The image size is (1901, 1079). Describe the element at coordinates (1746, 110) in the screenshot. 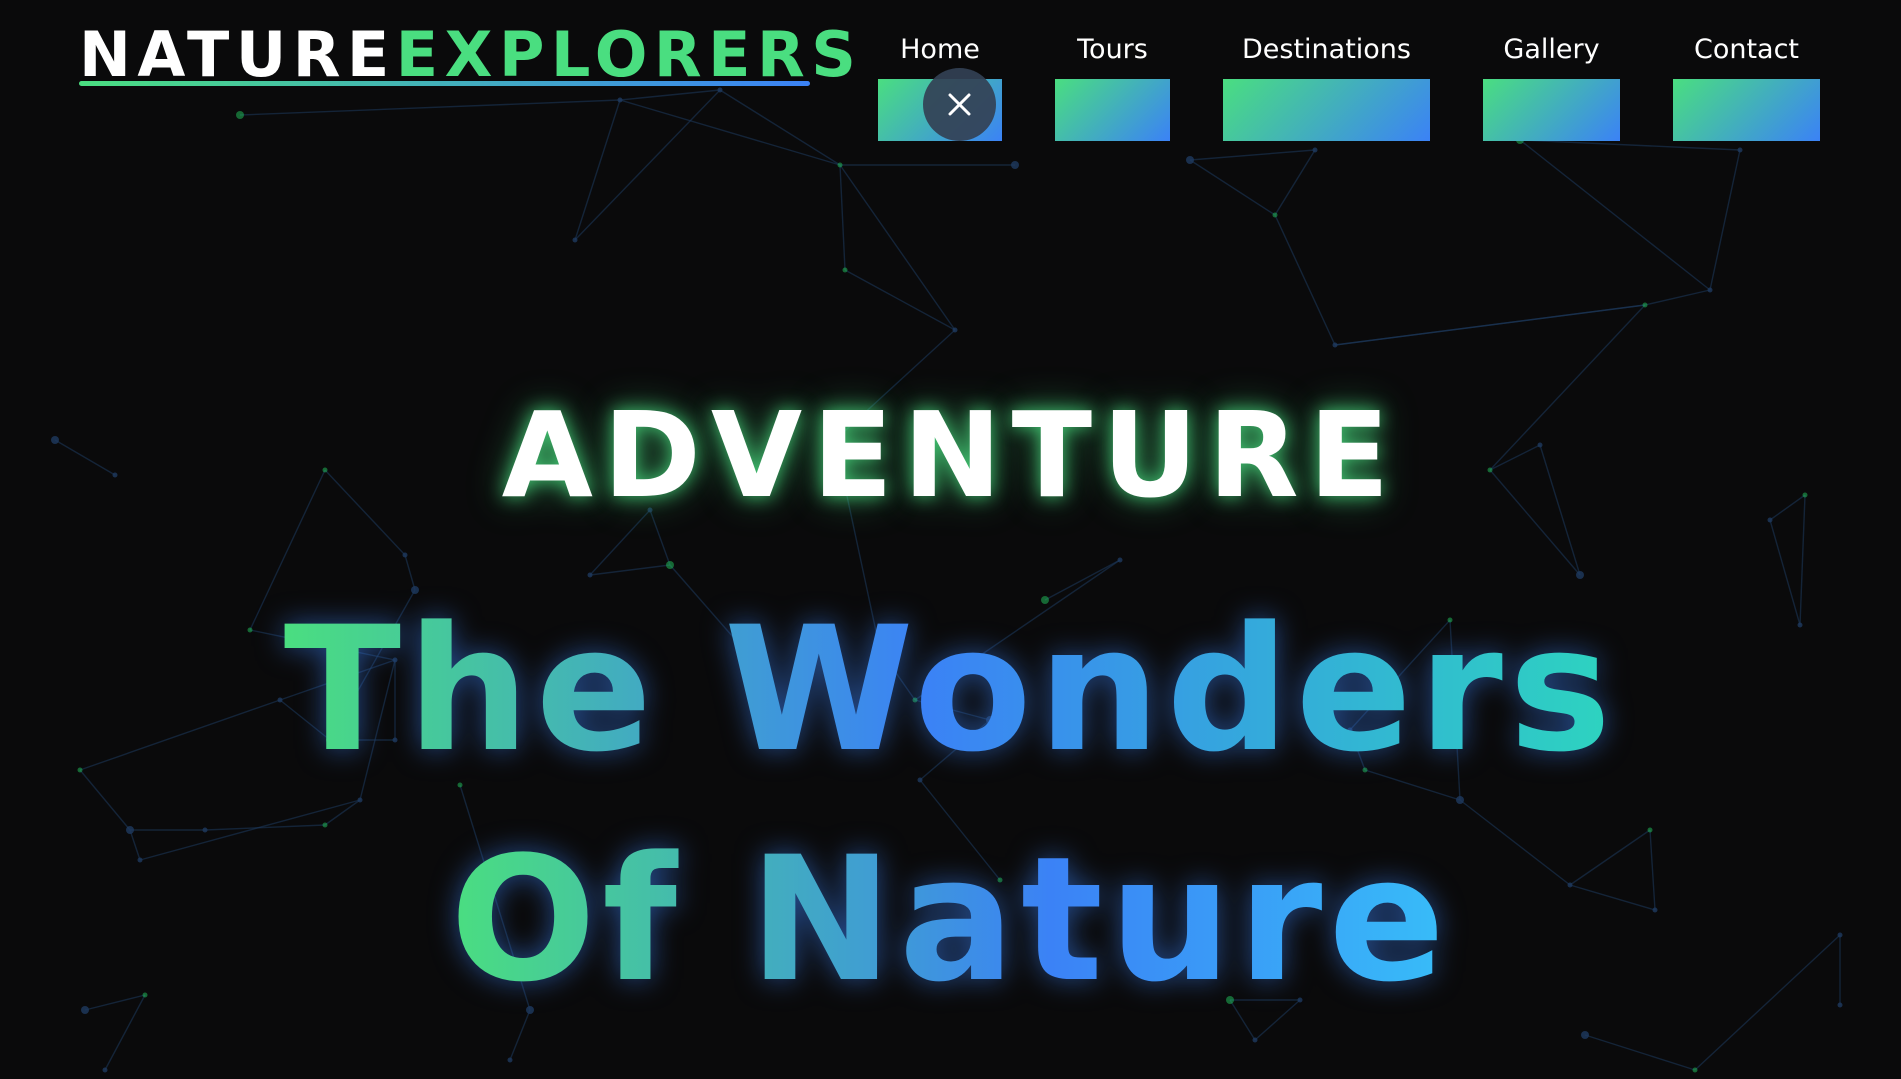

I see `nav-contact-hover-bar` at that location.